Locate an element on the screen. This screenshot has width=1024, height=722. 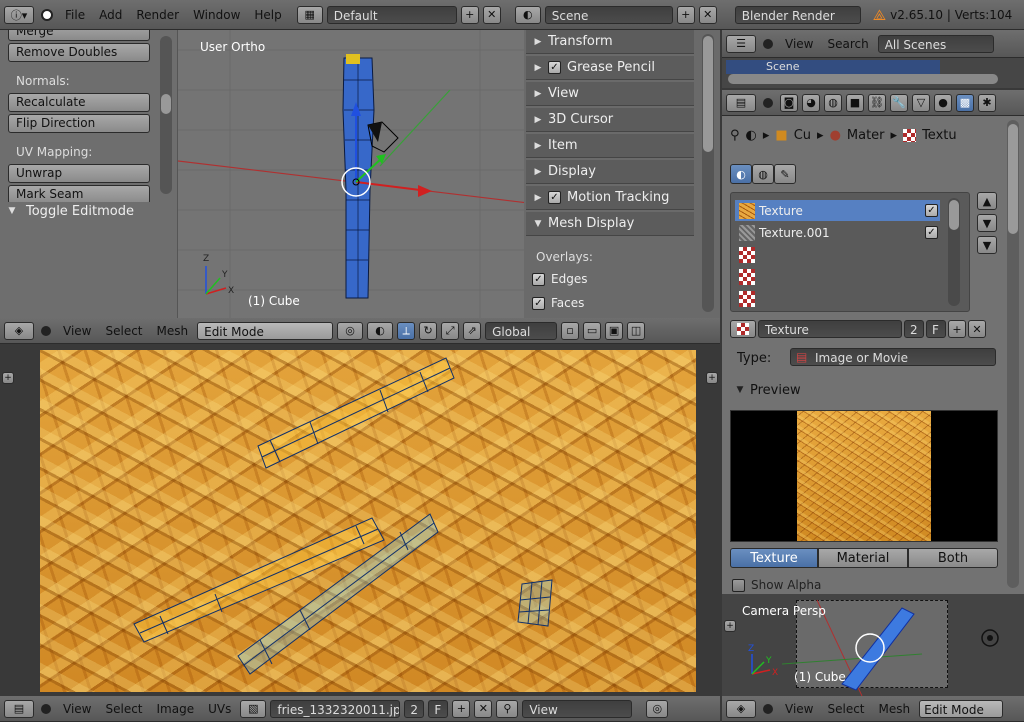
outliner-scrollbar is located at coordinates (863, 79).